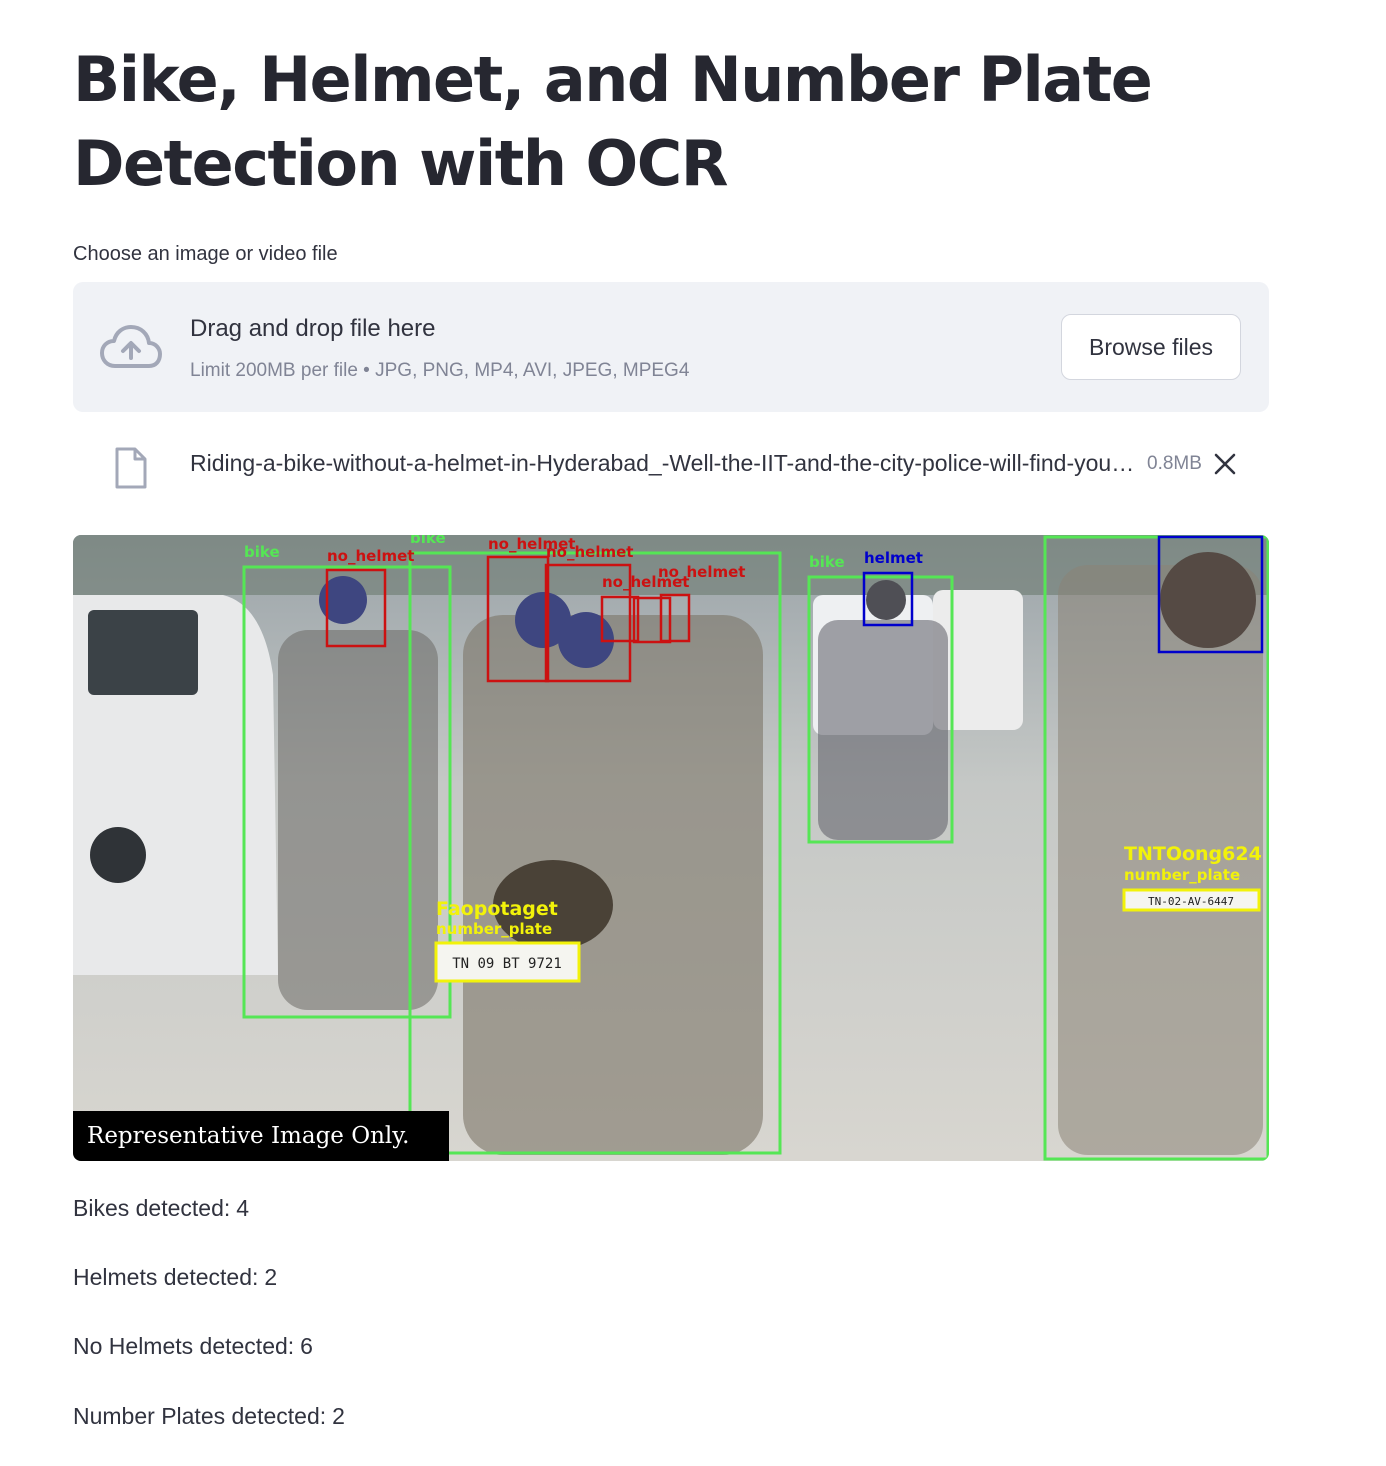  Describe the element at coordinates (184, 1346) in the screenshot. I see `stat-no-helmets-label: No Helmets detected:` at that location.